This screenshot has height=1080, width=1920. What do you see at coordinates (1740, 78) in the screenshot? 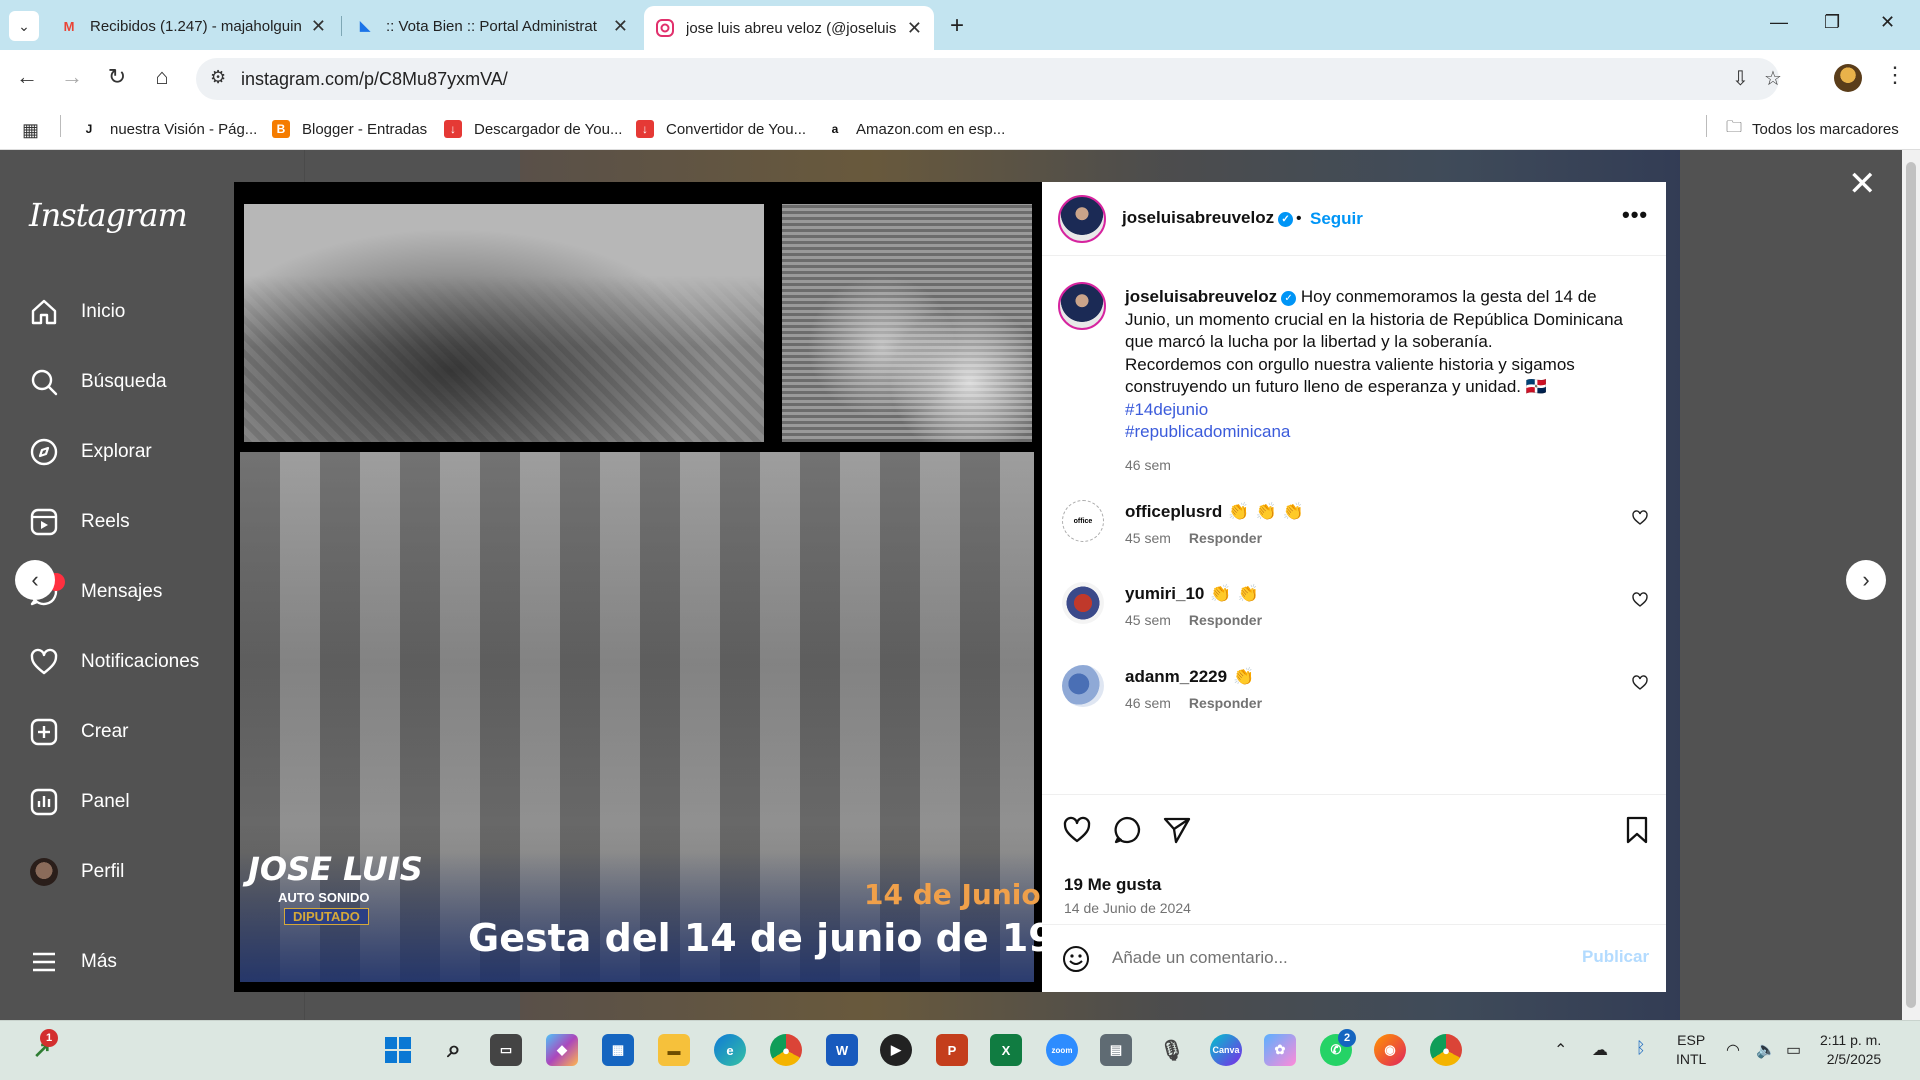
I see `install-app-icon: ⇩` at bounding box center [1740, 78].